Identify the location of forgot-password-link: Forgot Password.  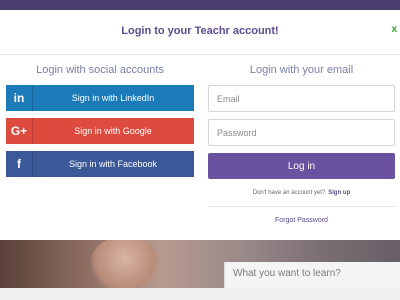
(301, 220).